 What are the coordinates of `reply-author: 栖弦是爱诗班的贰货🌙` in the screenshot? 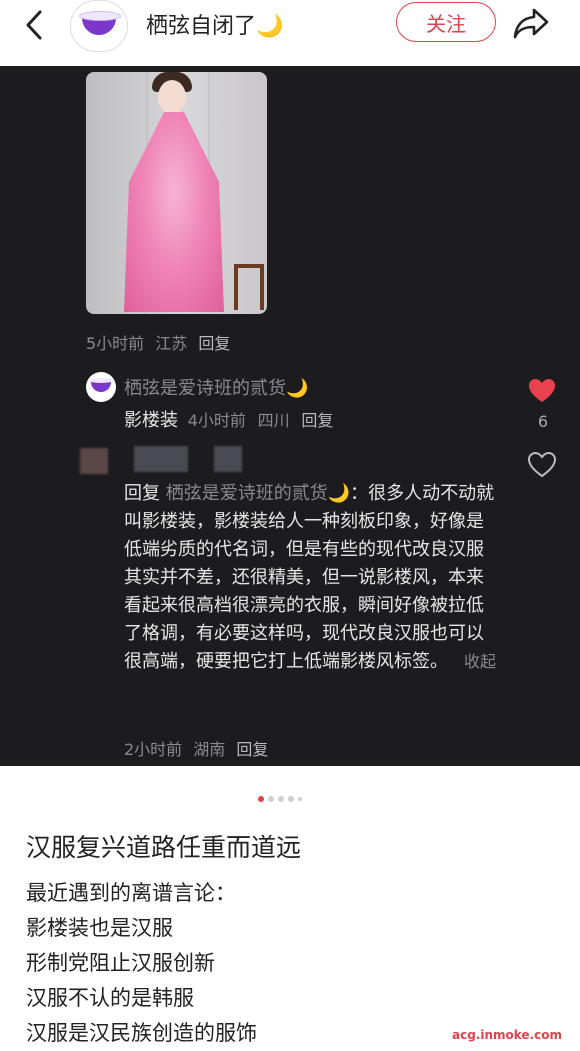 It's located at (216, 387).